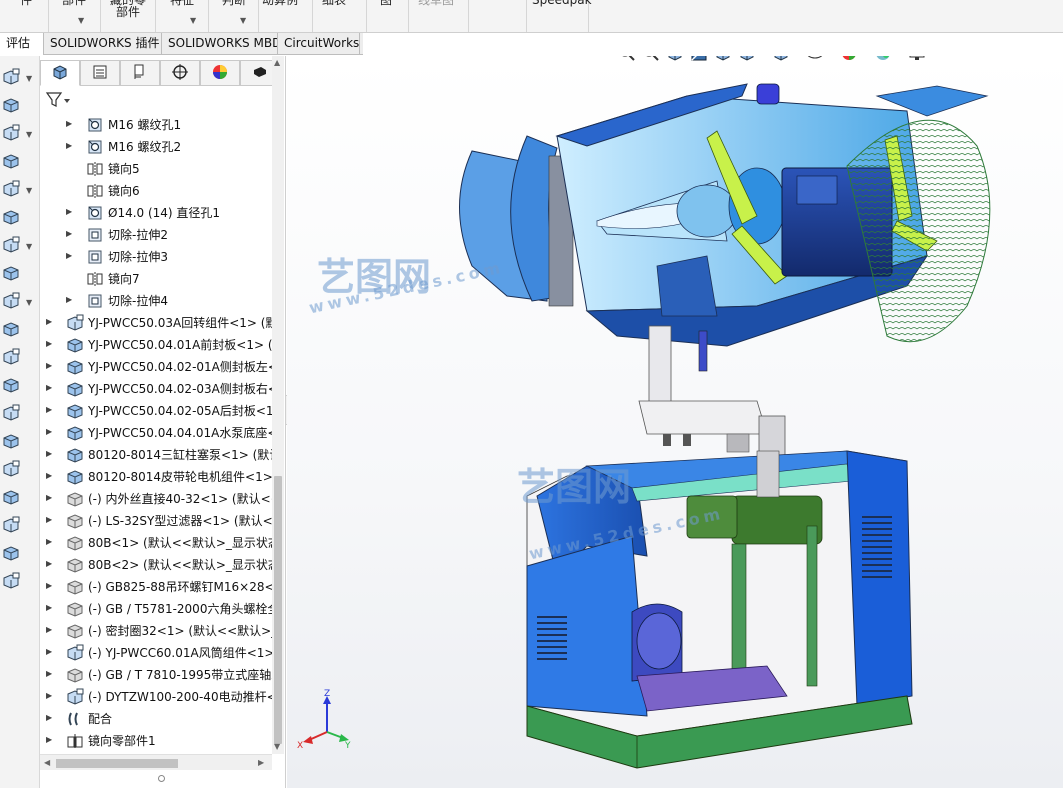  What do you see at coordinates (781, 59) in the screenshot?
I see `display-style-icon` at bounding box center [781, 59].